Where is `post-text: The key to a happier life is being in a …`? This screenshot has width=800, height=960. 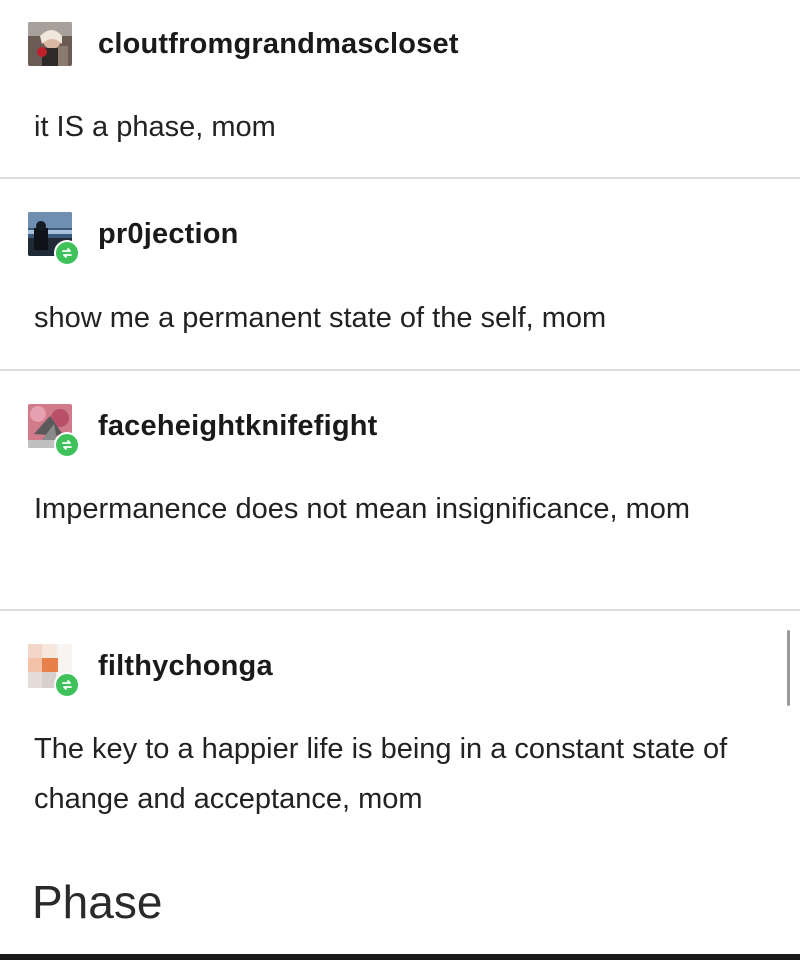 post-text: The key to a happier life is being in a … is located at coordinates (381, 774).